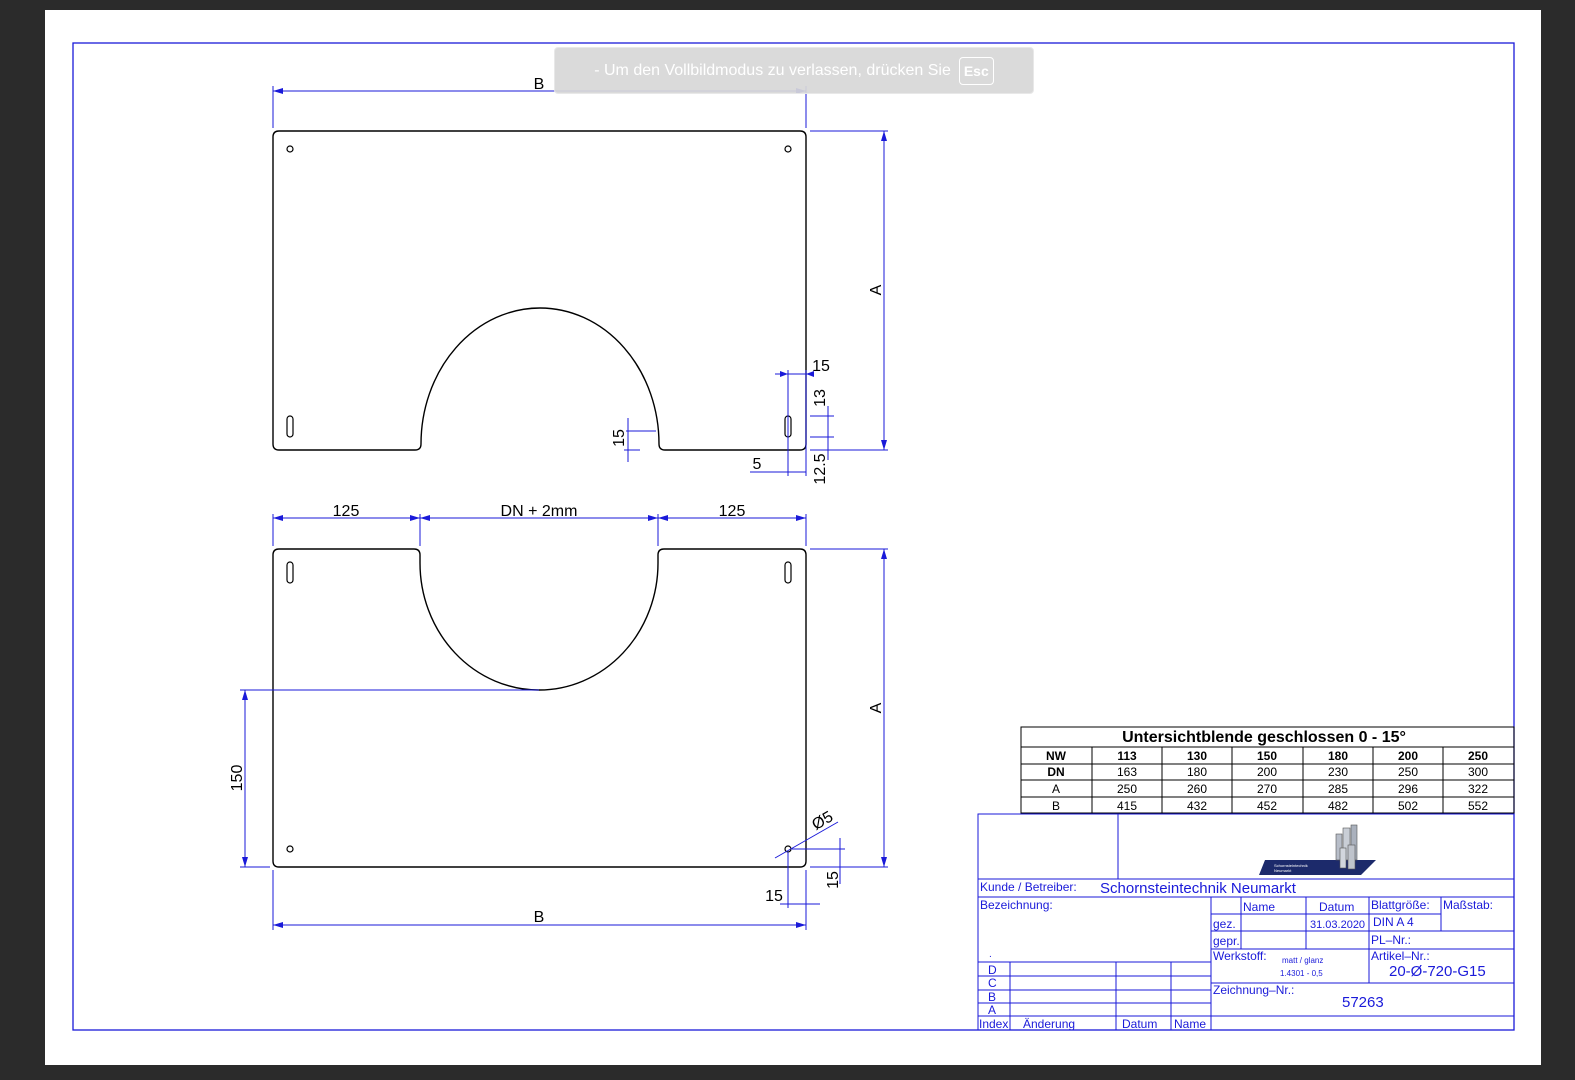  I want to click on spec-table-cell: DN, so click(1055, 772).